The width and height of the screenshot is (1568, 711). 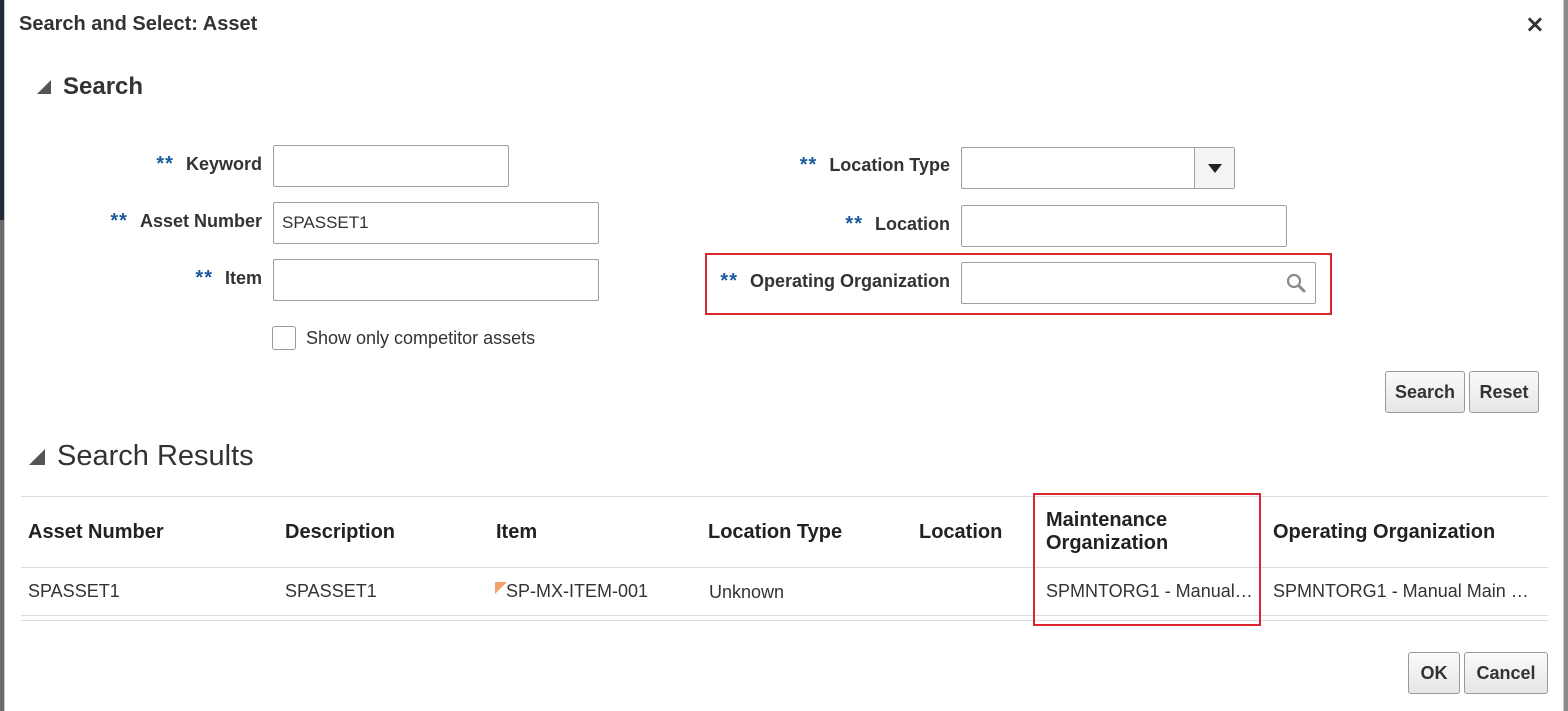 What do you see at coordinates (436, 280) in the screenshot?
I see `item-input` at bounding box center [436, 280].